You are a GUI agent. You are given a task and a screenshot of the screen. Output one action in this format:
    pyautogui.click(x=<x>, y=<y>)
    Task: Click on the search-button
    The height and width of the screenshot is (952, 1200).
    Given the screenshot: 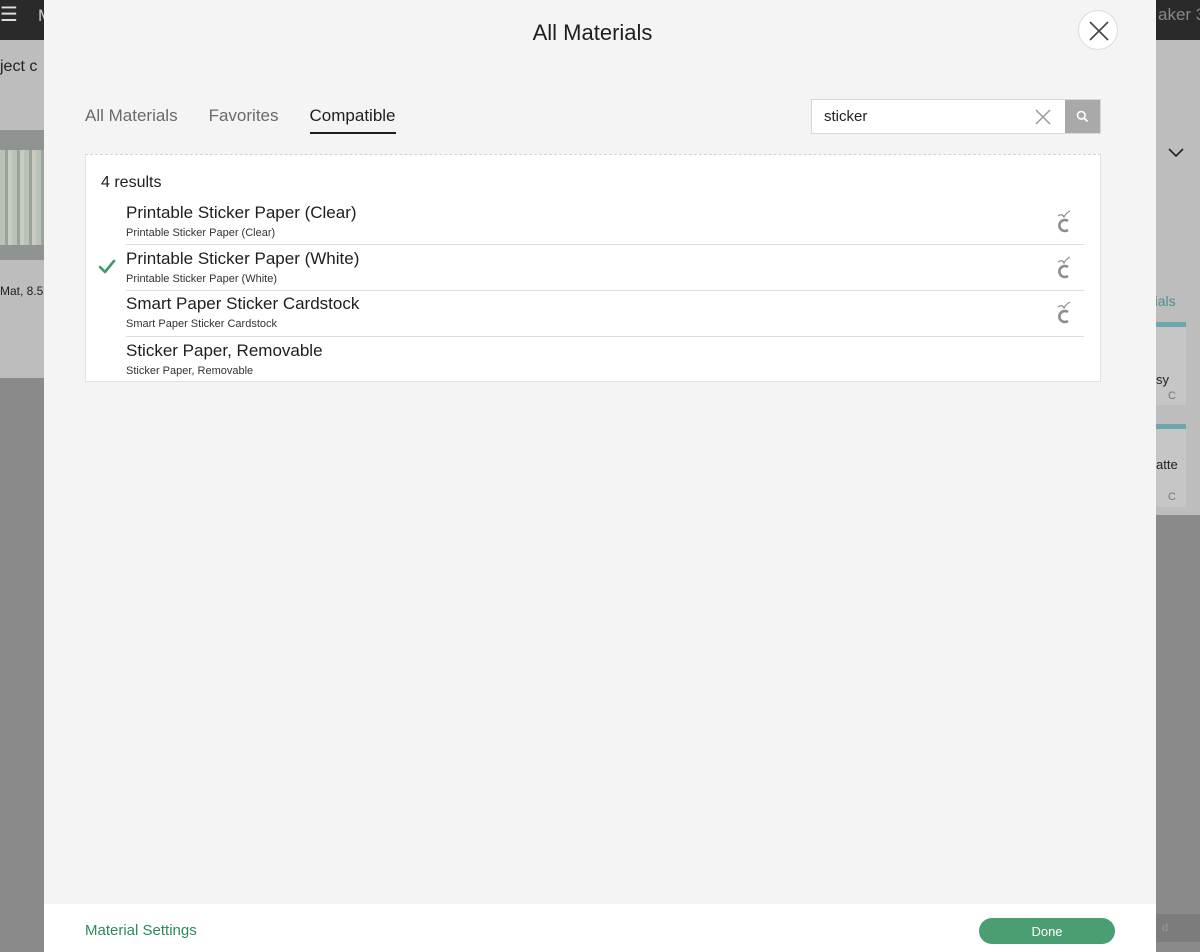 What is the action you would take?
    pyautogui.click(x=1082, y=116)
    